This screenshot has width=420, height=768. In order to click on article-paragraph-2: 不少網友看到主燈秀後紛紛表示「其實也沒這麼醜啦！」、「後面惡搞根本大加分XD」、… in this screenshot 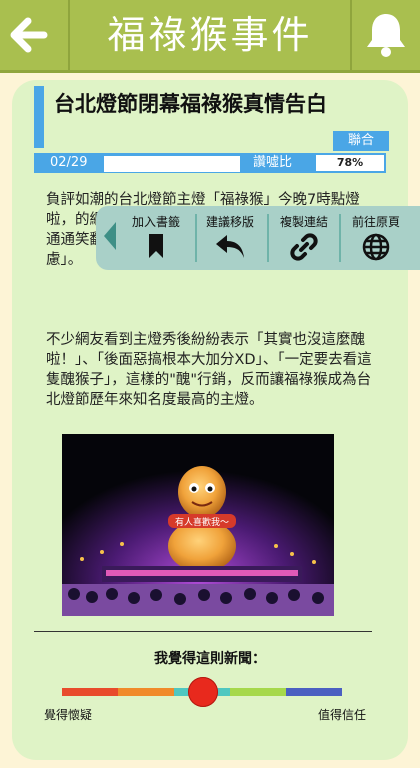, I will do `click(209, 370)`.